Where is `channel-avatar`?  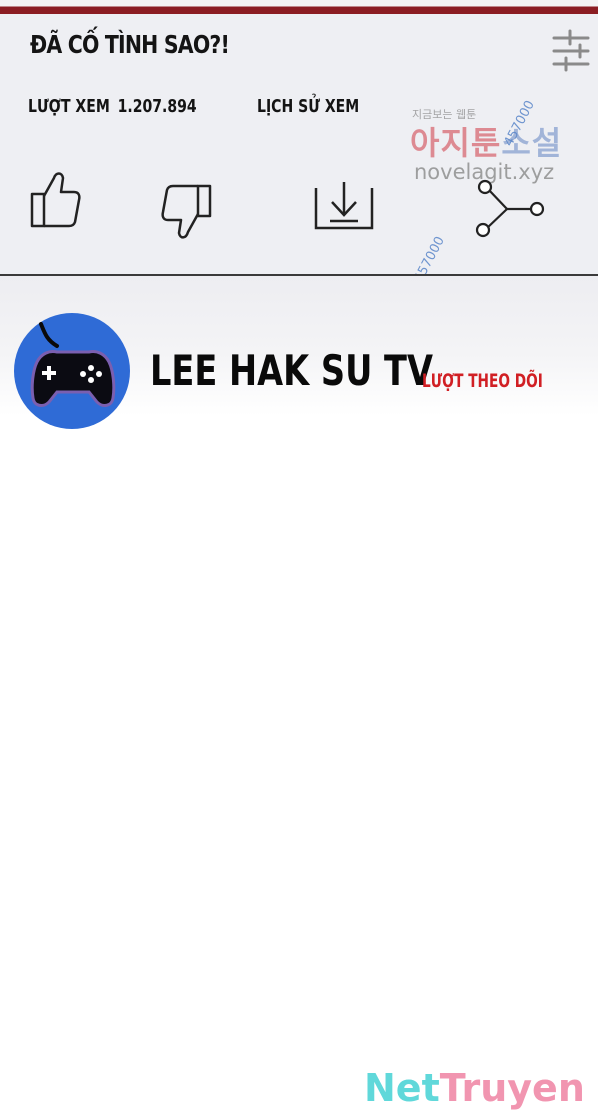
channel-avatar is located at coordinates (72, 371).